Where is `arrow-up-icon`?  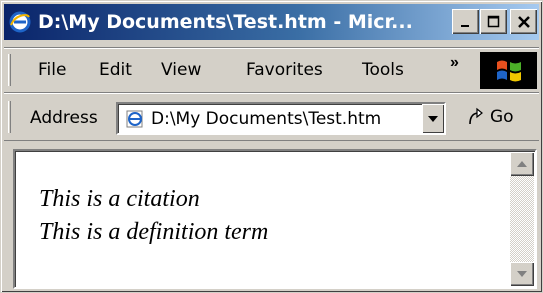
arrow-up-icon is located at coordinates (522, 164).